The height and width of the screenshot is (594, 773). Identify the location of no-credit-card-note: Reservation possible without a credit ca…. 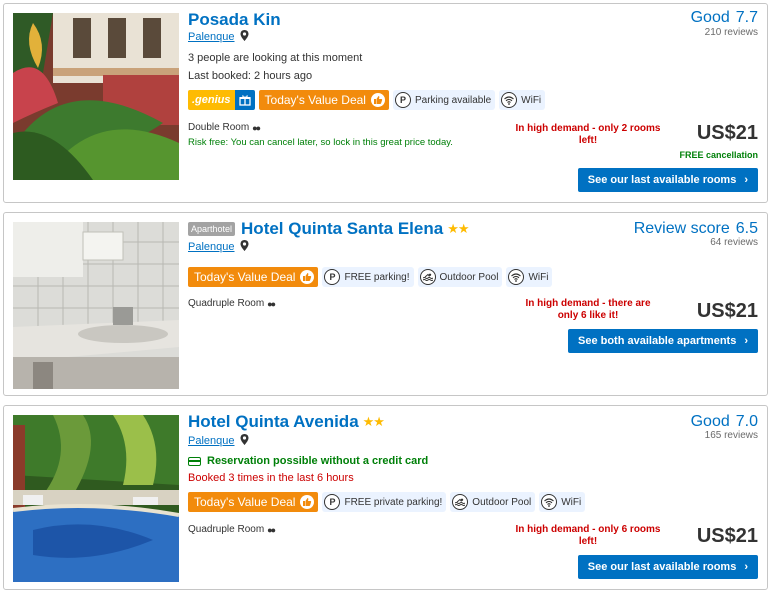
(308, 461).